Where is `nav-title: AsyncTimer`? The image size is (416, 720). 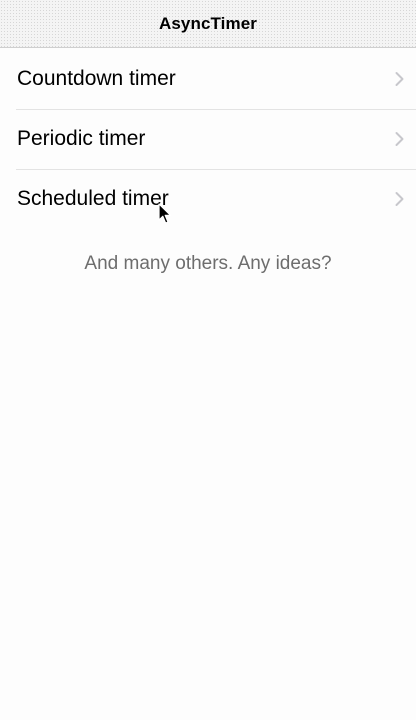
nav-title: AsyncTimer is located at coordinates (207, 23).